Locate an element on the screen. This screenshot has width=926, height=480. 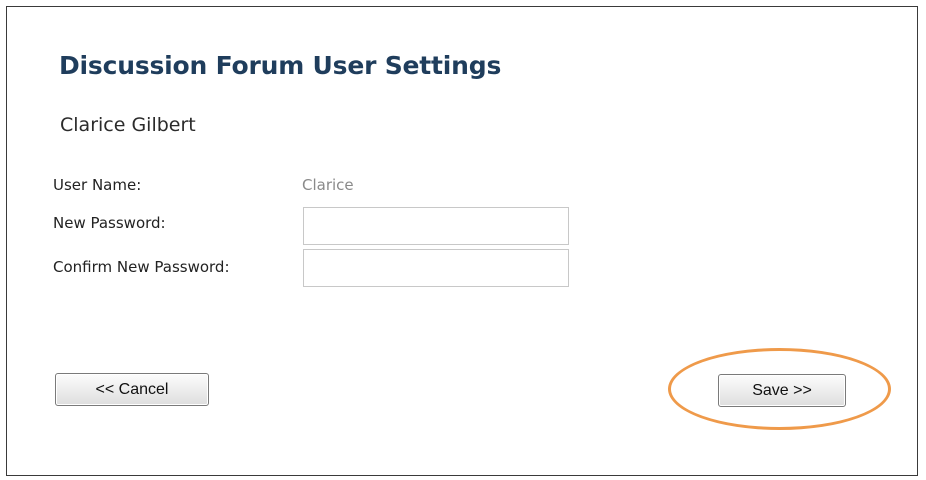
new-password-label: New Password: is located at coordinates (109, 223).